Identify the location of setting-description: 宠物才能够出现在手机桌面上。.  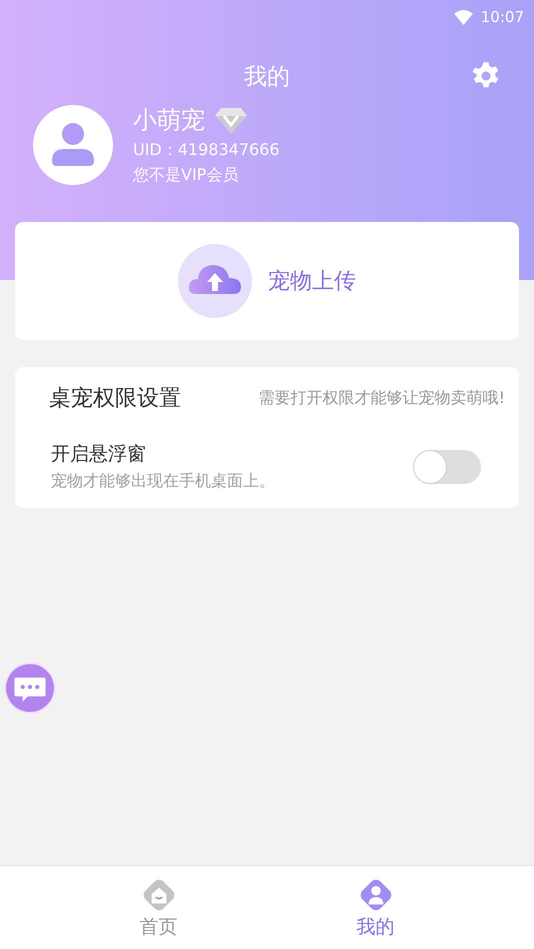
(163, 481).